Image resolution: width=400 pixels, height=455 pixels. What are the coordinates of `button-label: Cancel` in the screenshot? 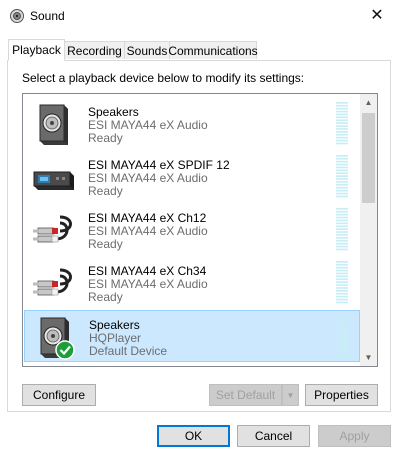 It's located at (273, 436).